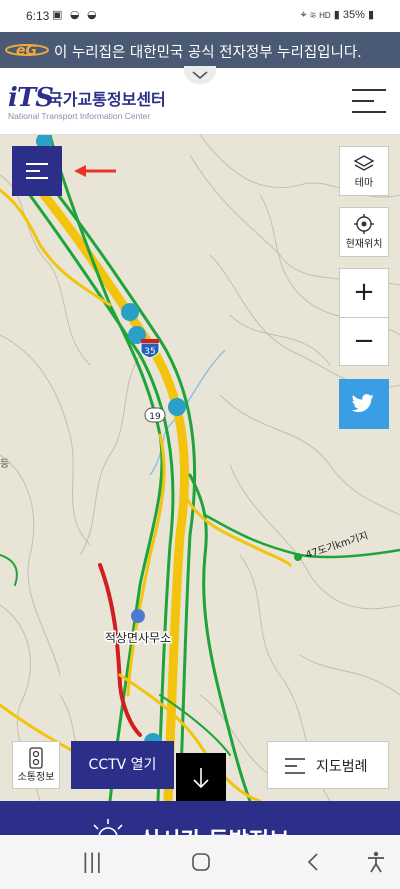 The image size is (400, 889). What do you see at coordinates (138, 616) in the screenshot?
I see `office-icon` at bounding box center [138, 616].